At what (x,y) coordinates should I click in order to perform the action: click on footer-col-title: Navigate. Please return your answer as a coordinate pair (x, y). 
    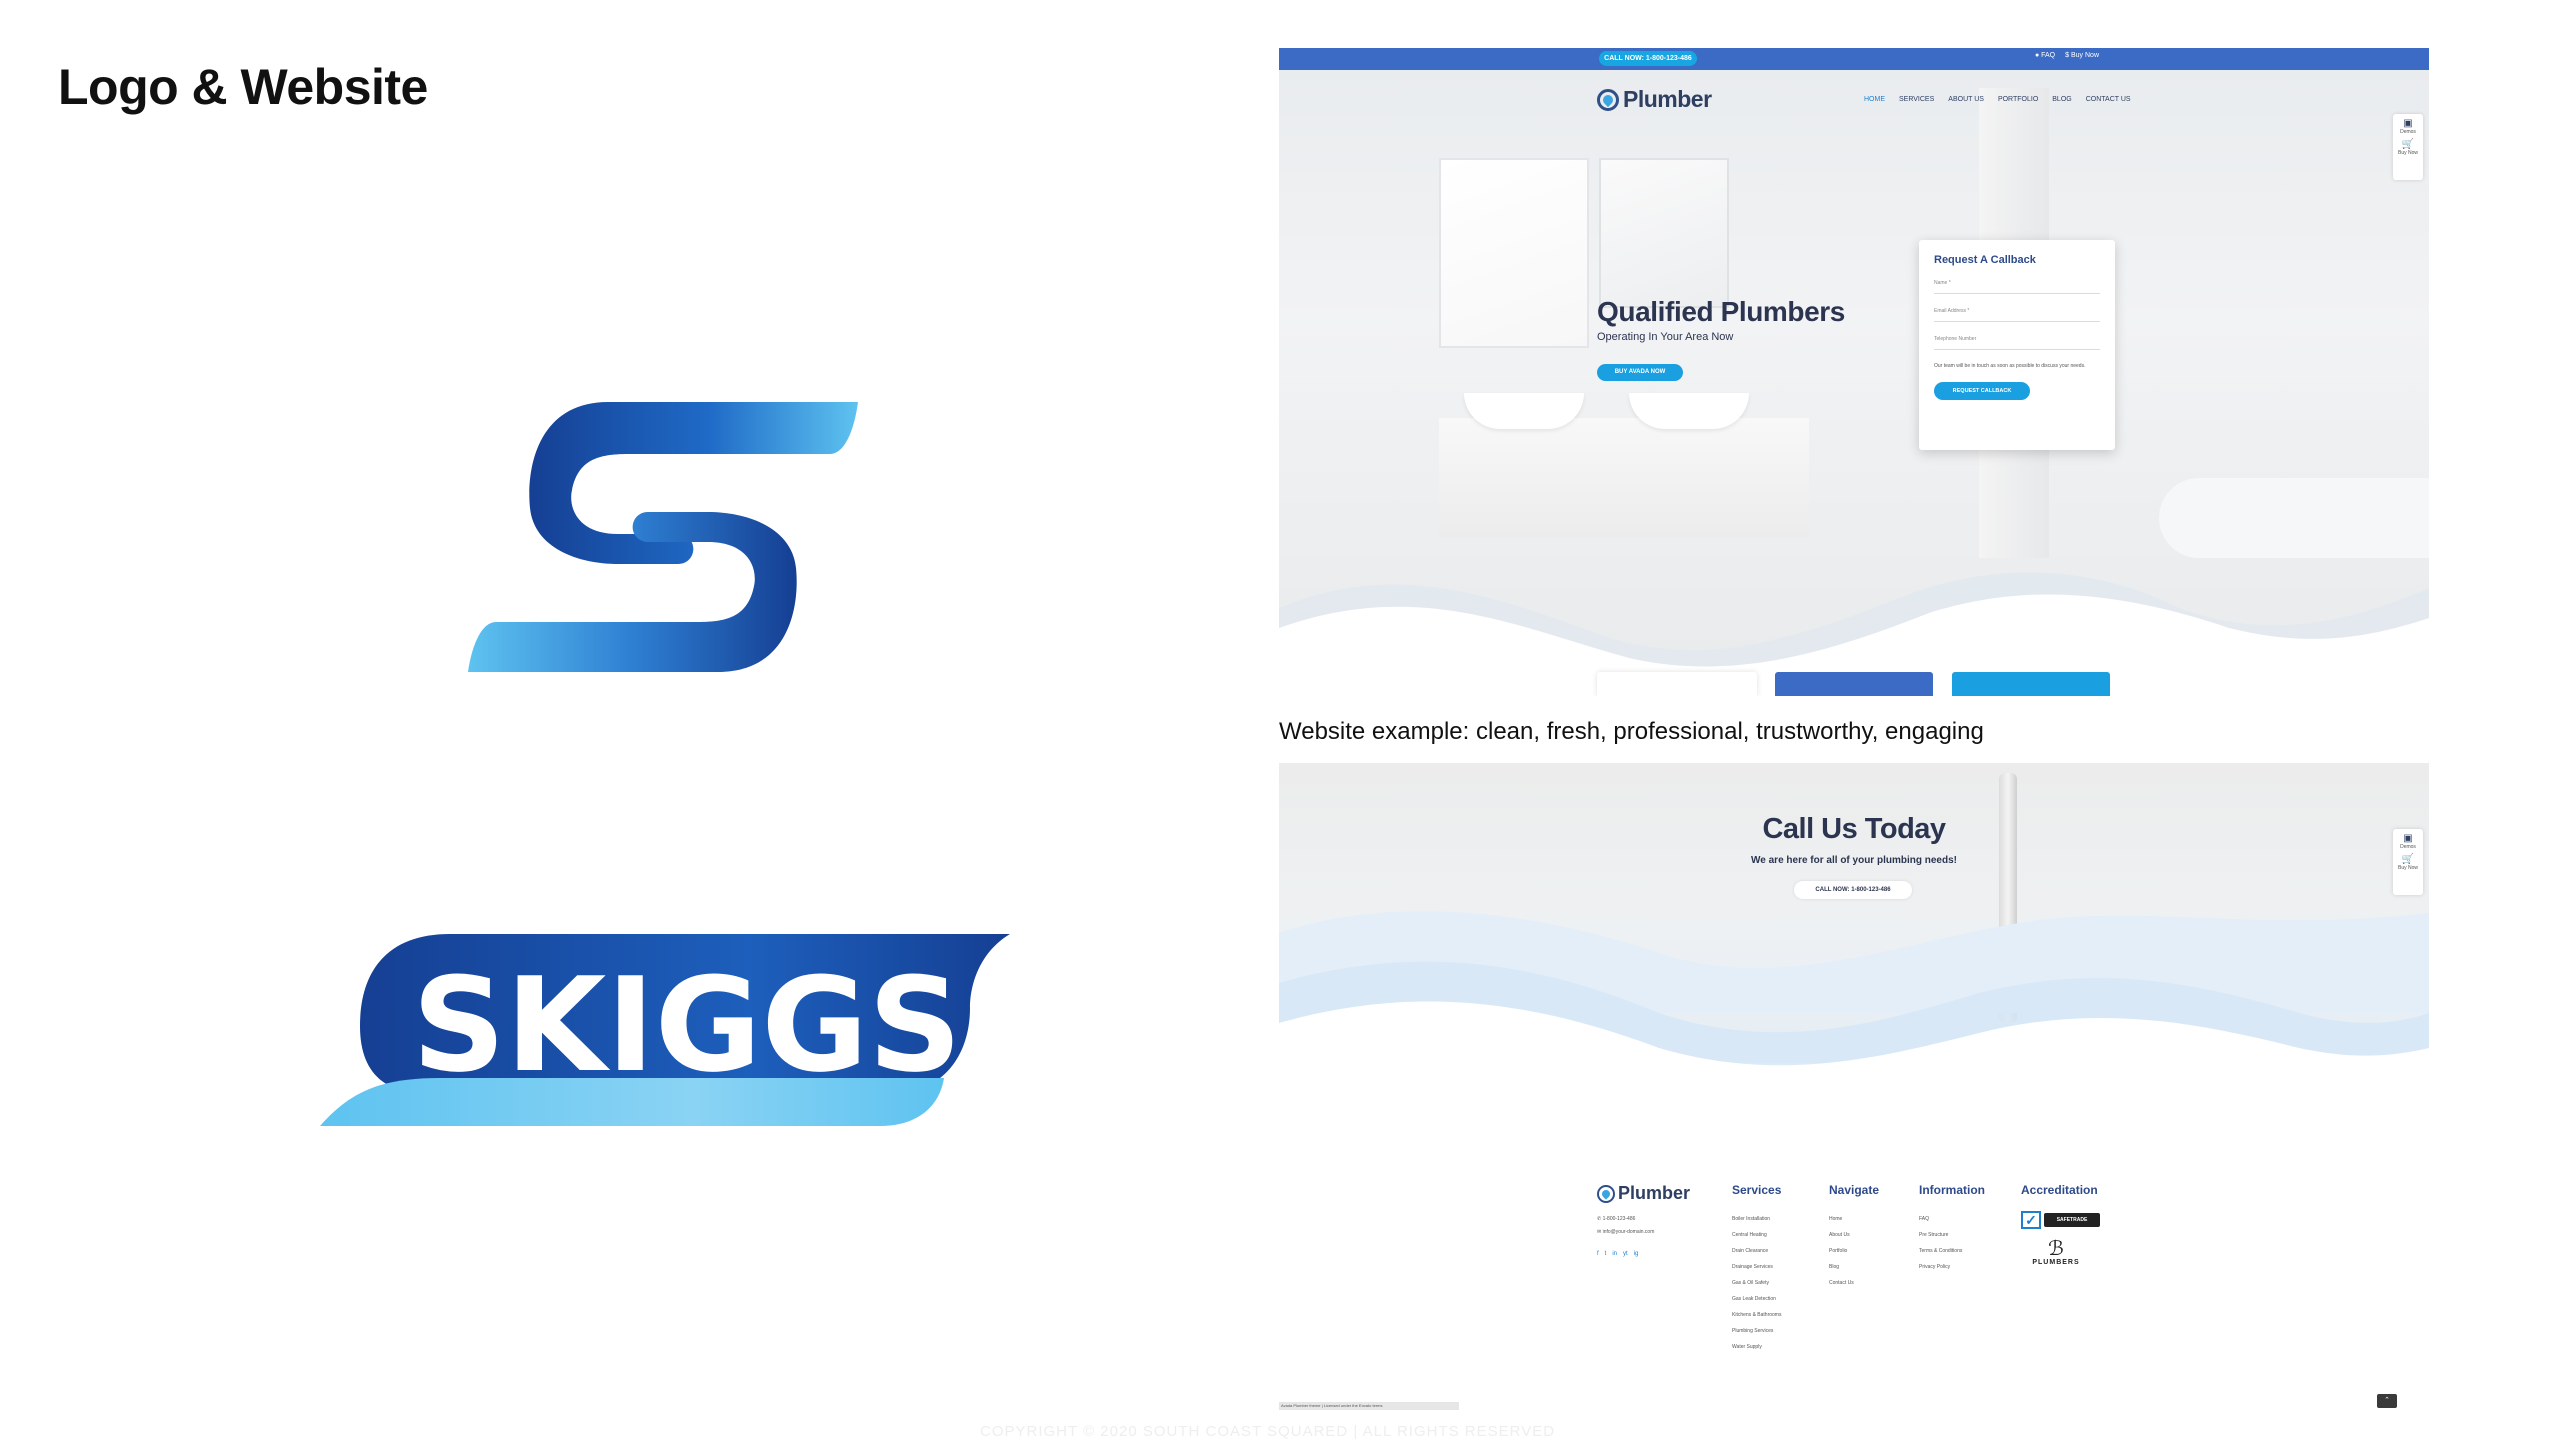
    Looking at the image, I should click on (1854, 1190).